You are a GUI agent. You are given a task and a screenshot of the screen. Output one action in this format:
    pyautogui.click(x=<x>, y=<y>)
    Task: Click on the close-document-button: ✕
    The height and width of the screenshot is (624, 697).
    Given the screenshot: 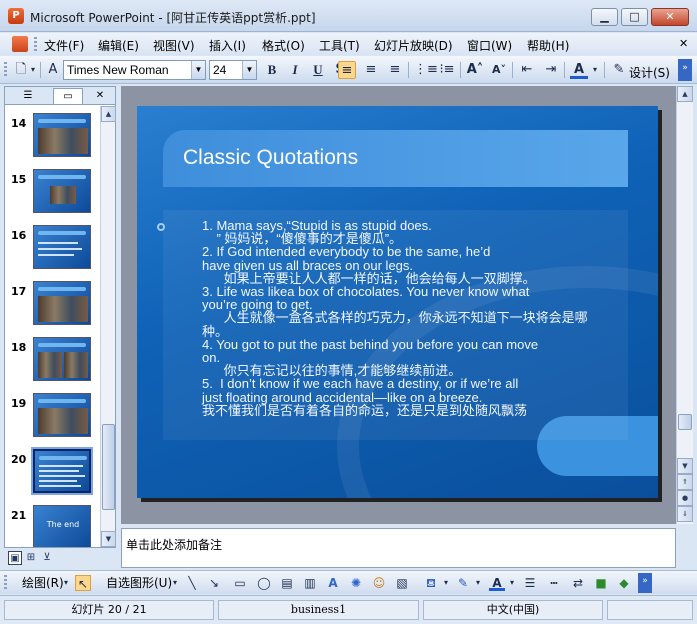 What is the action you would take?
    pyautogui.click(x=683, y=43)
    